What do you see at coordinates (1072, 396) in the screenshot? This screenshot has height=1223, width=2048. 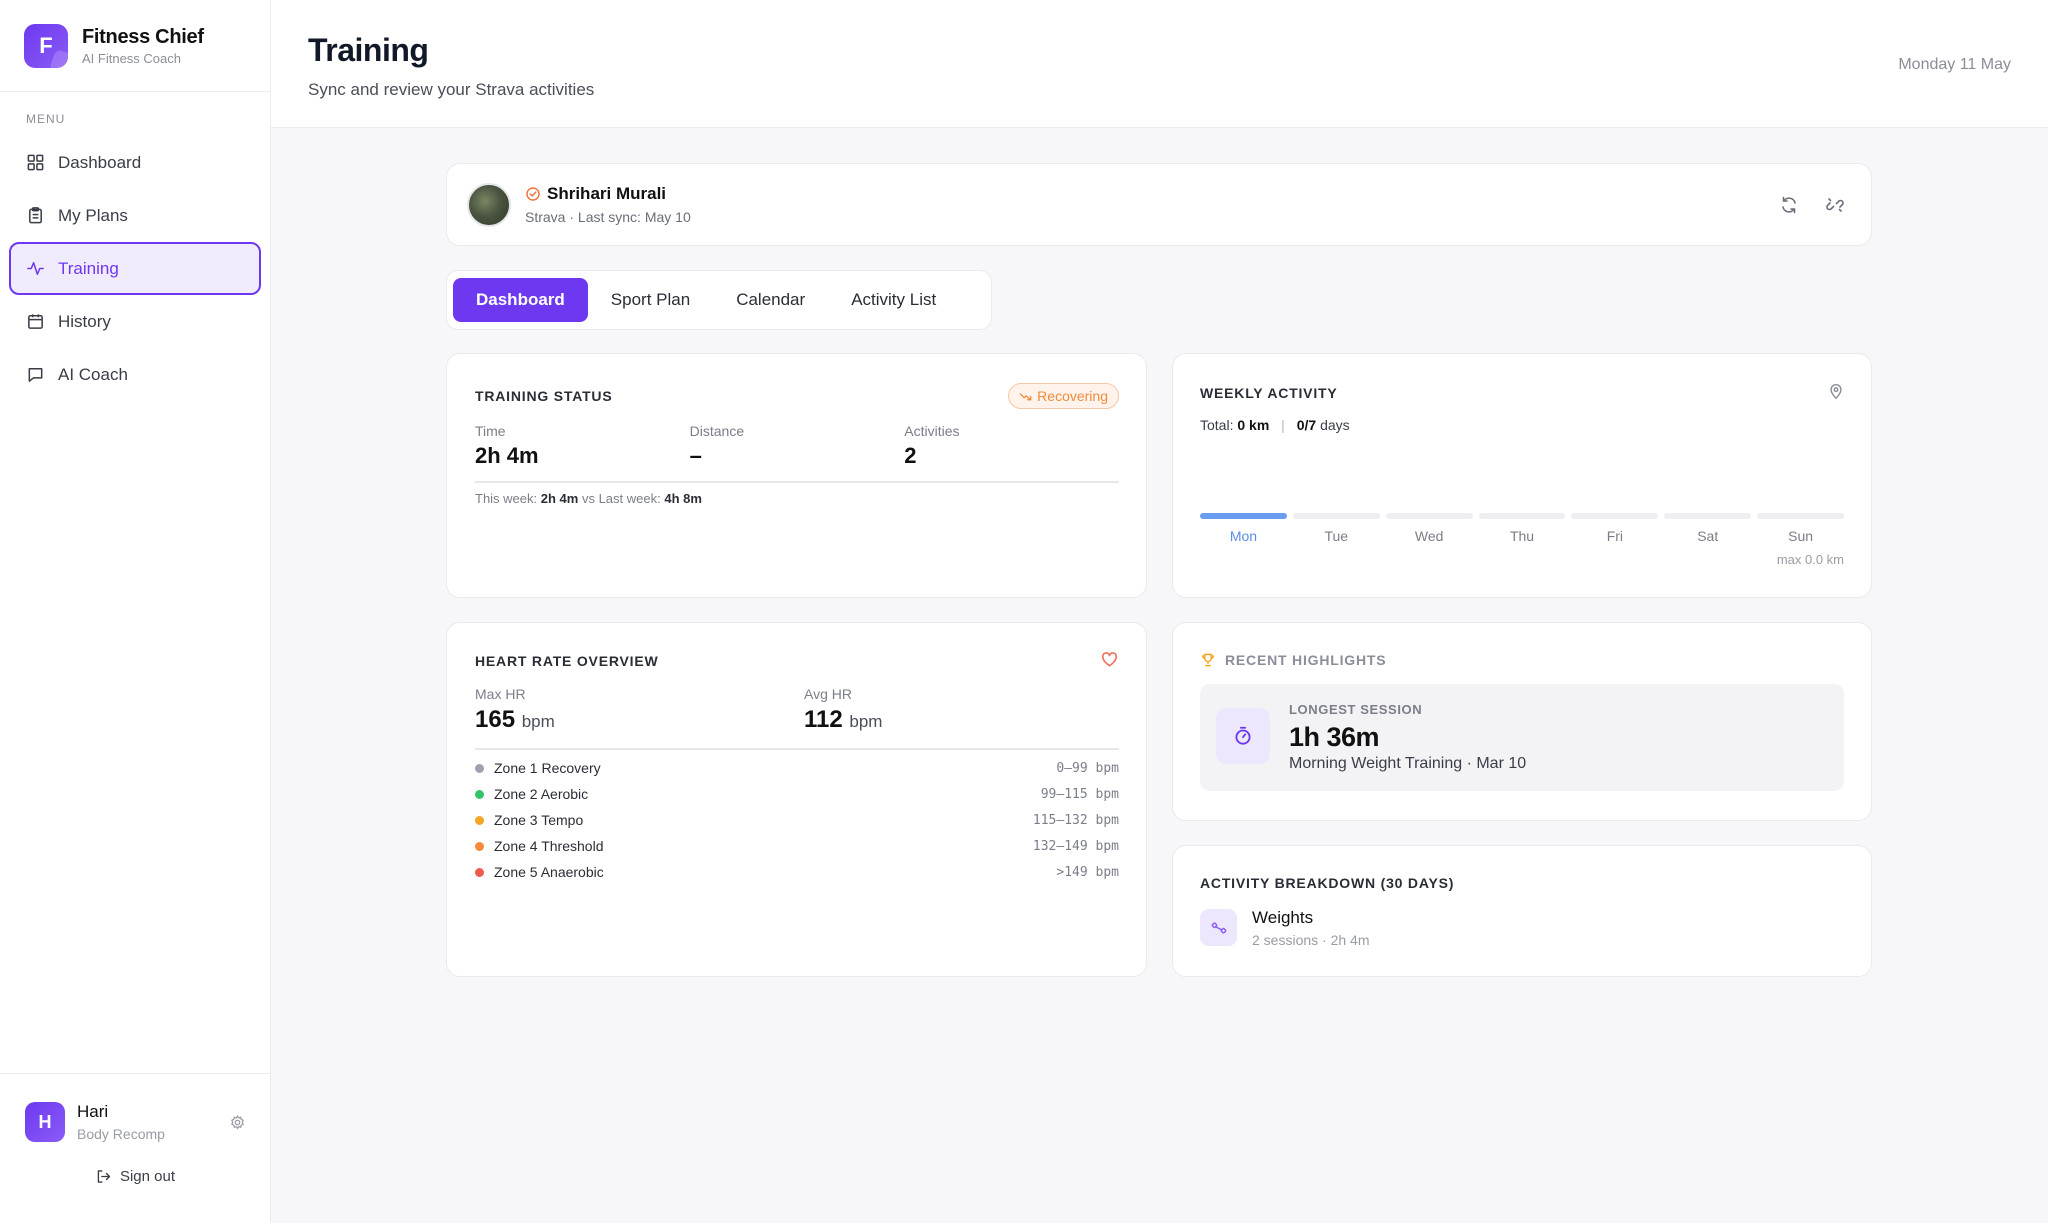 I see `status-badge-label: Recovering` at bounding box center [1072, 396].